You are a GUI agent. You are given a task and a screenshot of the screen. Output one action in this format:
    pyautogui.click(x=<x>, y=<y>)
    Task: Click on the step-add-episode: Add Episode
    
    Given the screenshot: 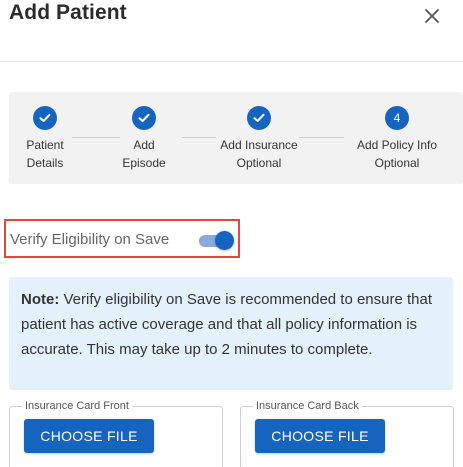 What is the action you would take?
    pyautogui.click(x=144, y=139)
    